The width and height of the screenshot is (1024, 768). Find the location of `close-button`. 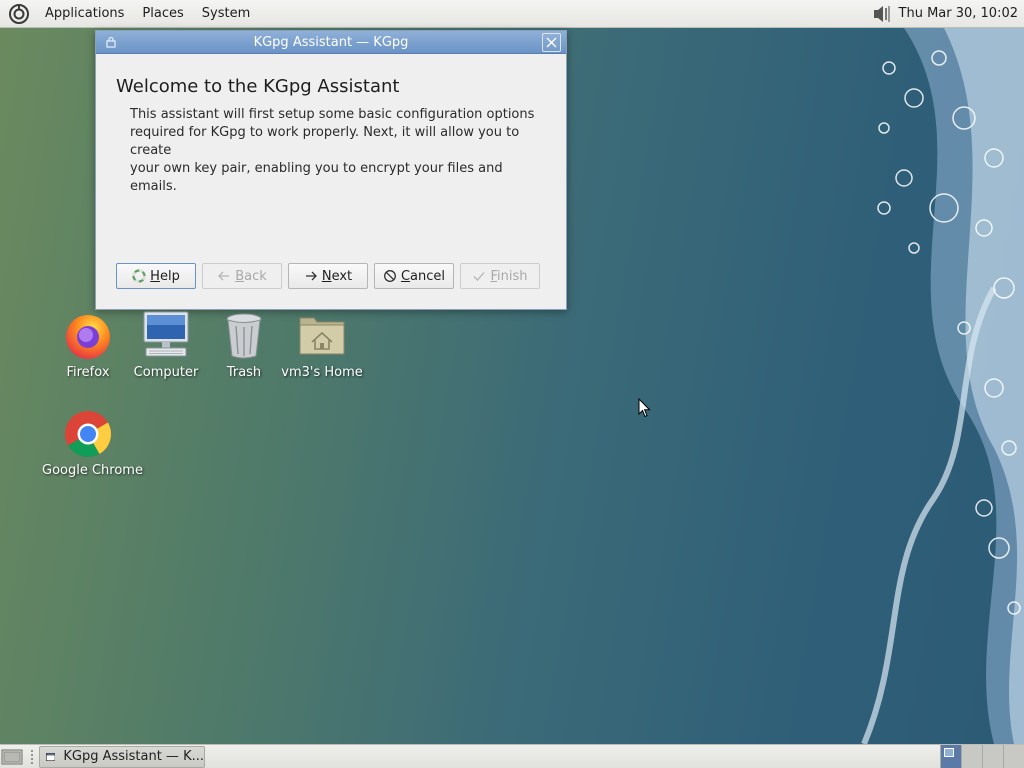

close-button is located at coordinates (551, 42).